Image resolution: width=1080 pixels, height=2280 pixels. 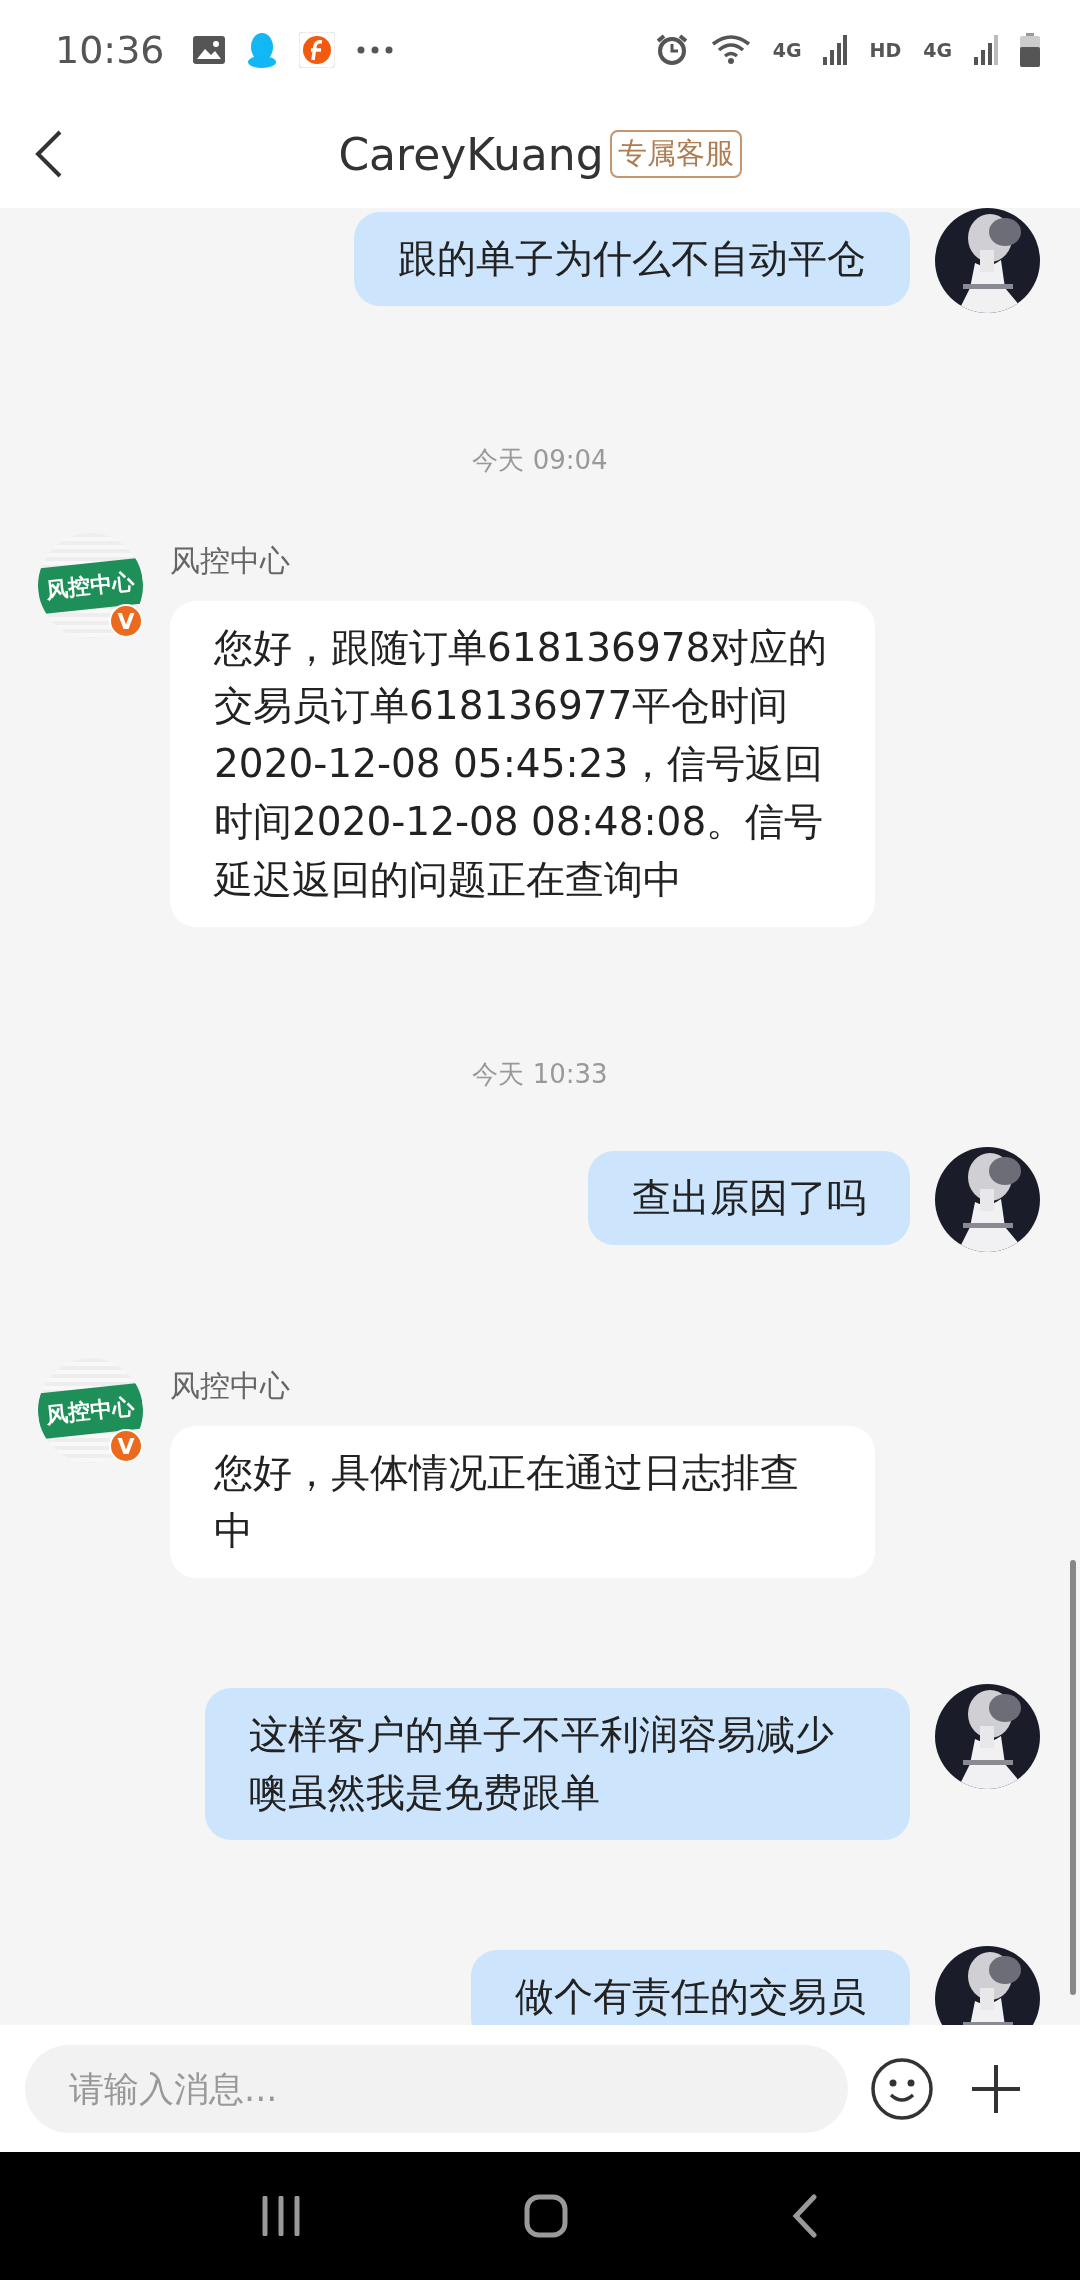 What do you see at coordinates (208, 50) in the screenshot?
I see `image-icon` at bounding box center [208, 50].